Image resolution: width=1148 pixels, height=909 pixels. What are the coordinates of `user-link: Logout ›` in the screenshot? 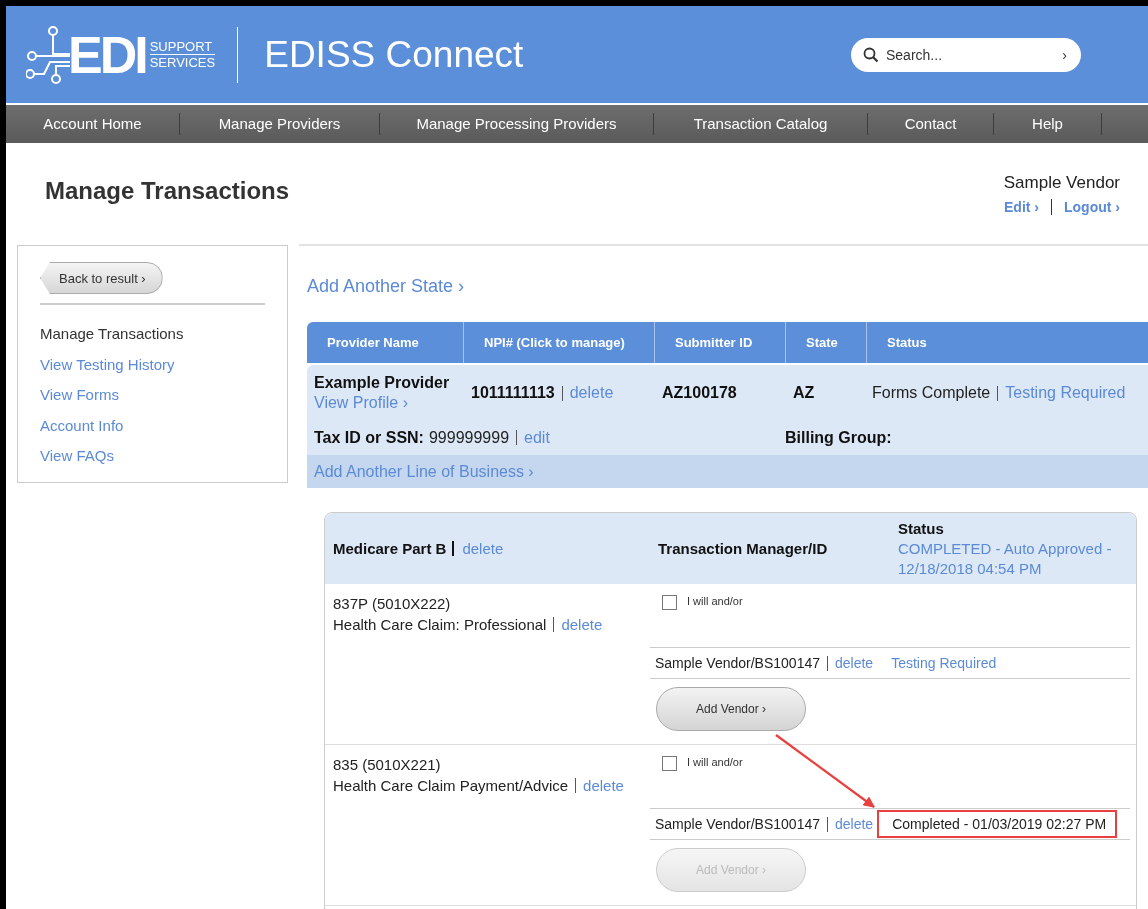 It's located at (1092, 207).